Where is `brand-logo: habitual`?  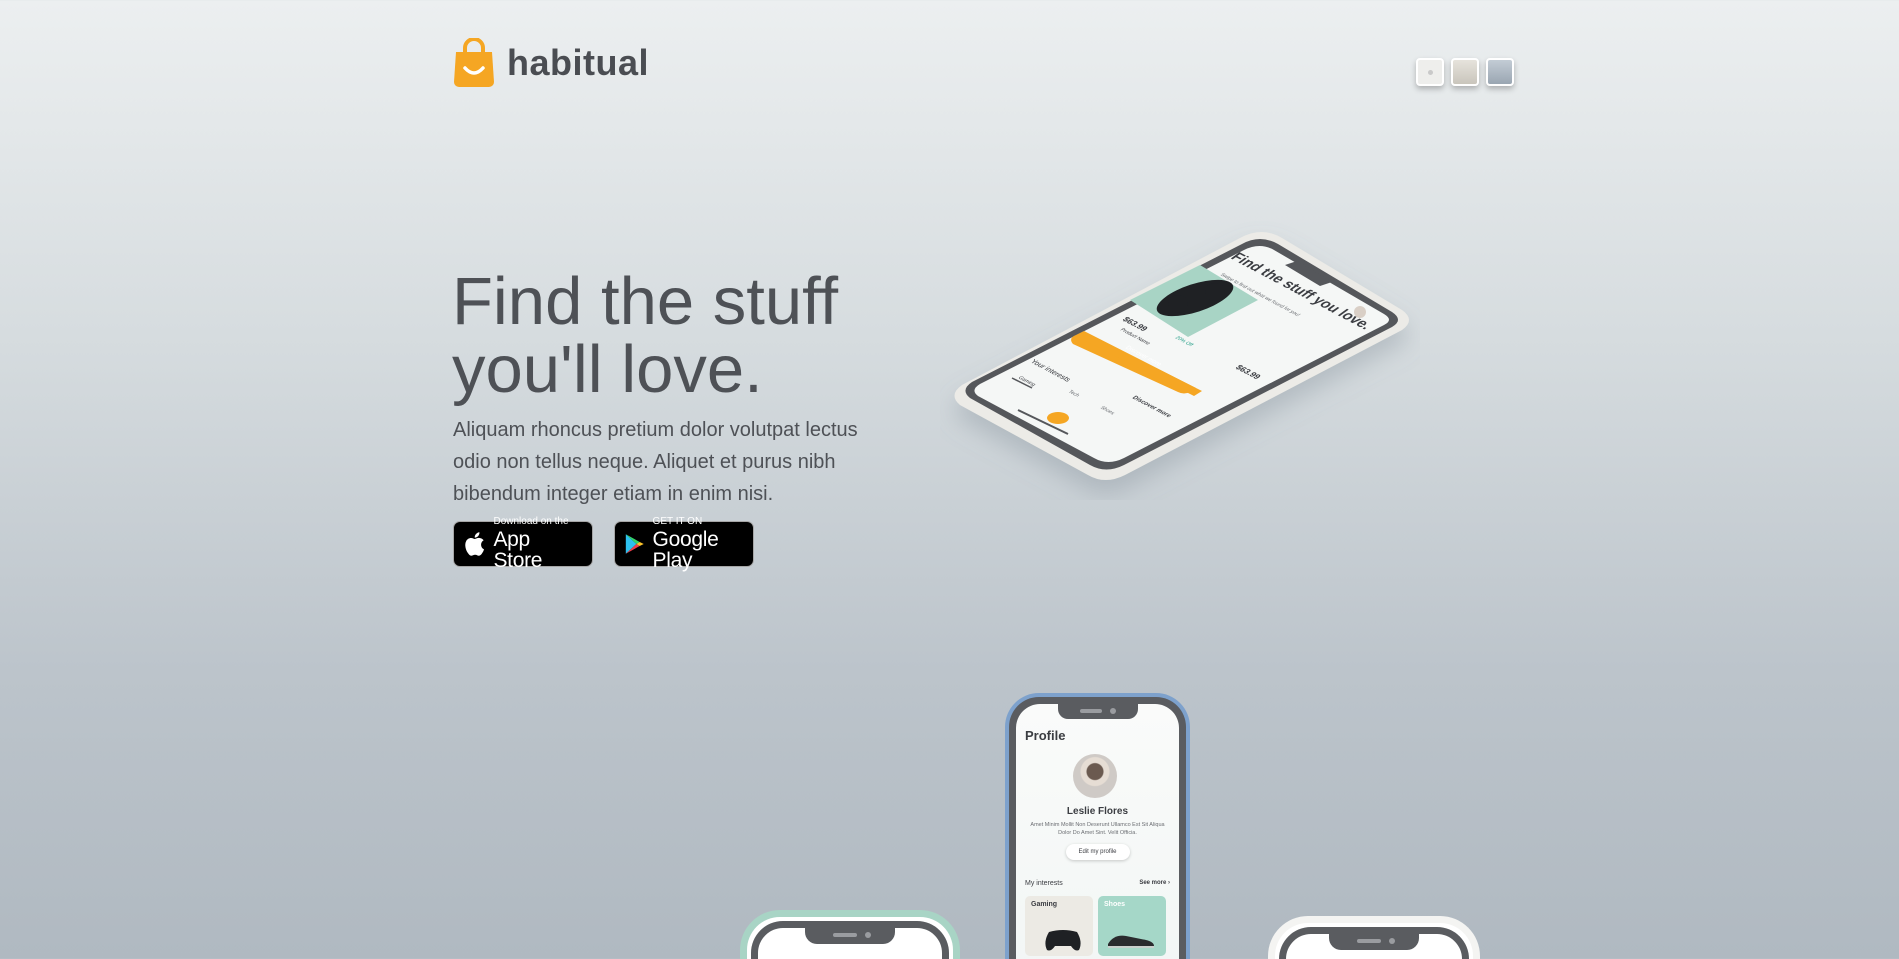 brand-logo: habitual is located at coordinates (551, 62).